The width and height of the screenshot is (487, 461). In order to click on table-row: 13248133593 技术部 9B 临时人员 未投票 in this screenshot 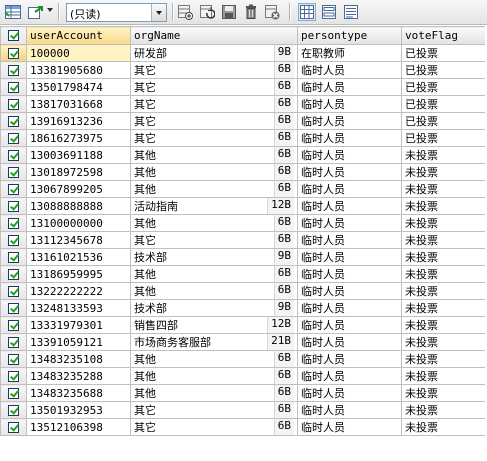, I will do `click(243, 308)`.